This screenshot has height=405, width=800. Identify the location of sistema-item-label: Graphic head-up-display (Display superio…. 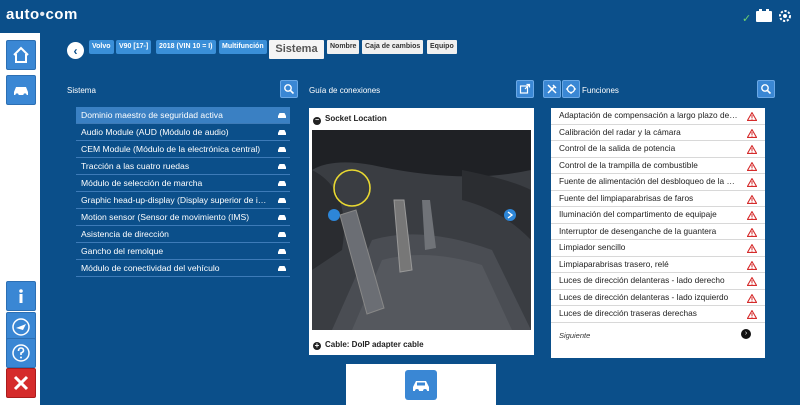
(174, 200).